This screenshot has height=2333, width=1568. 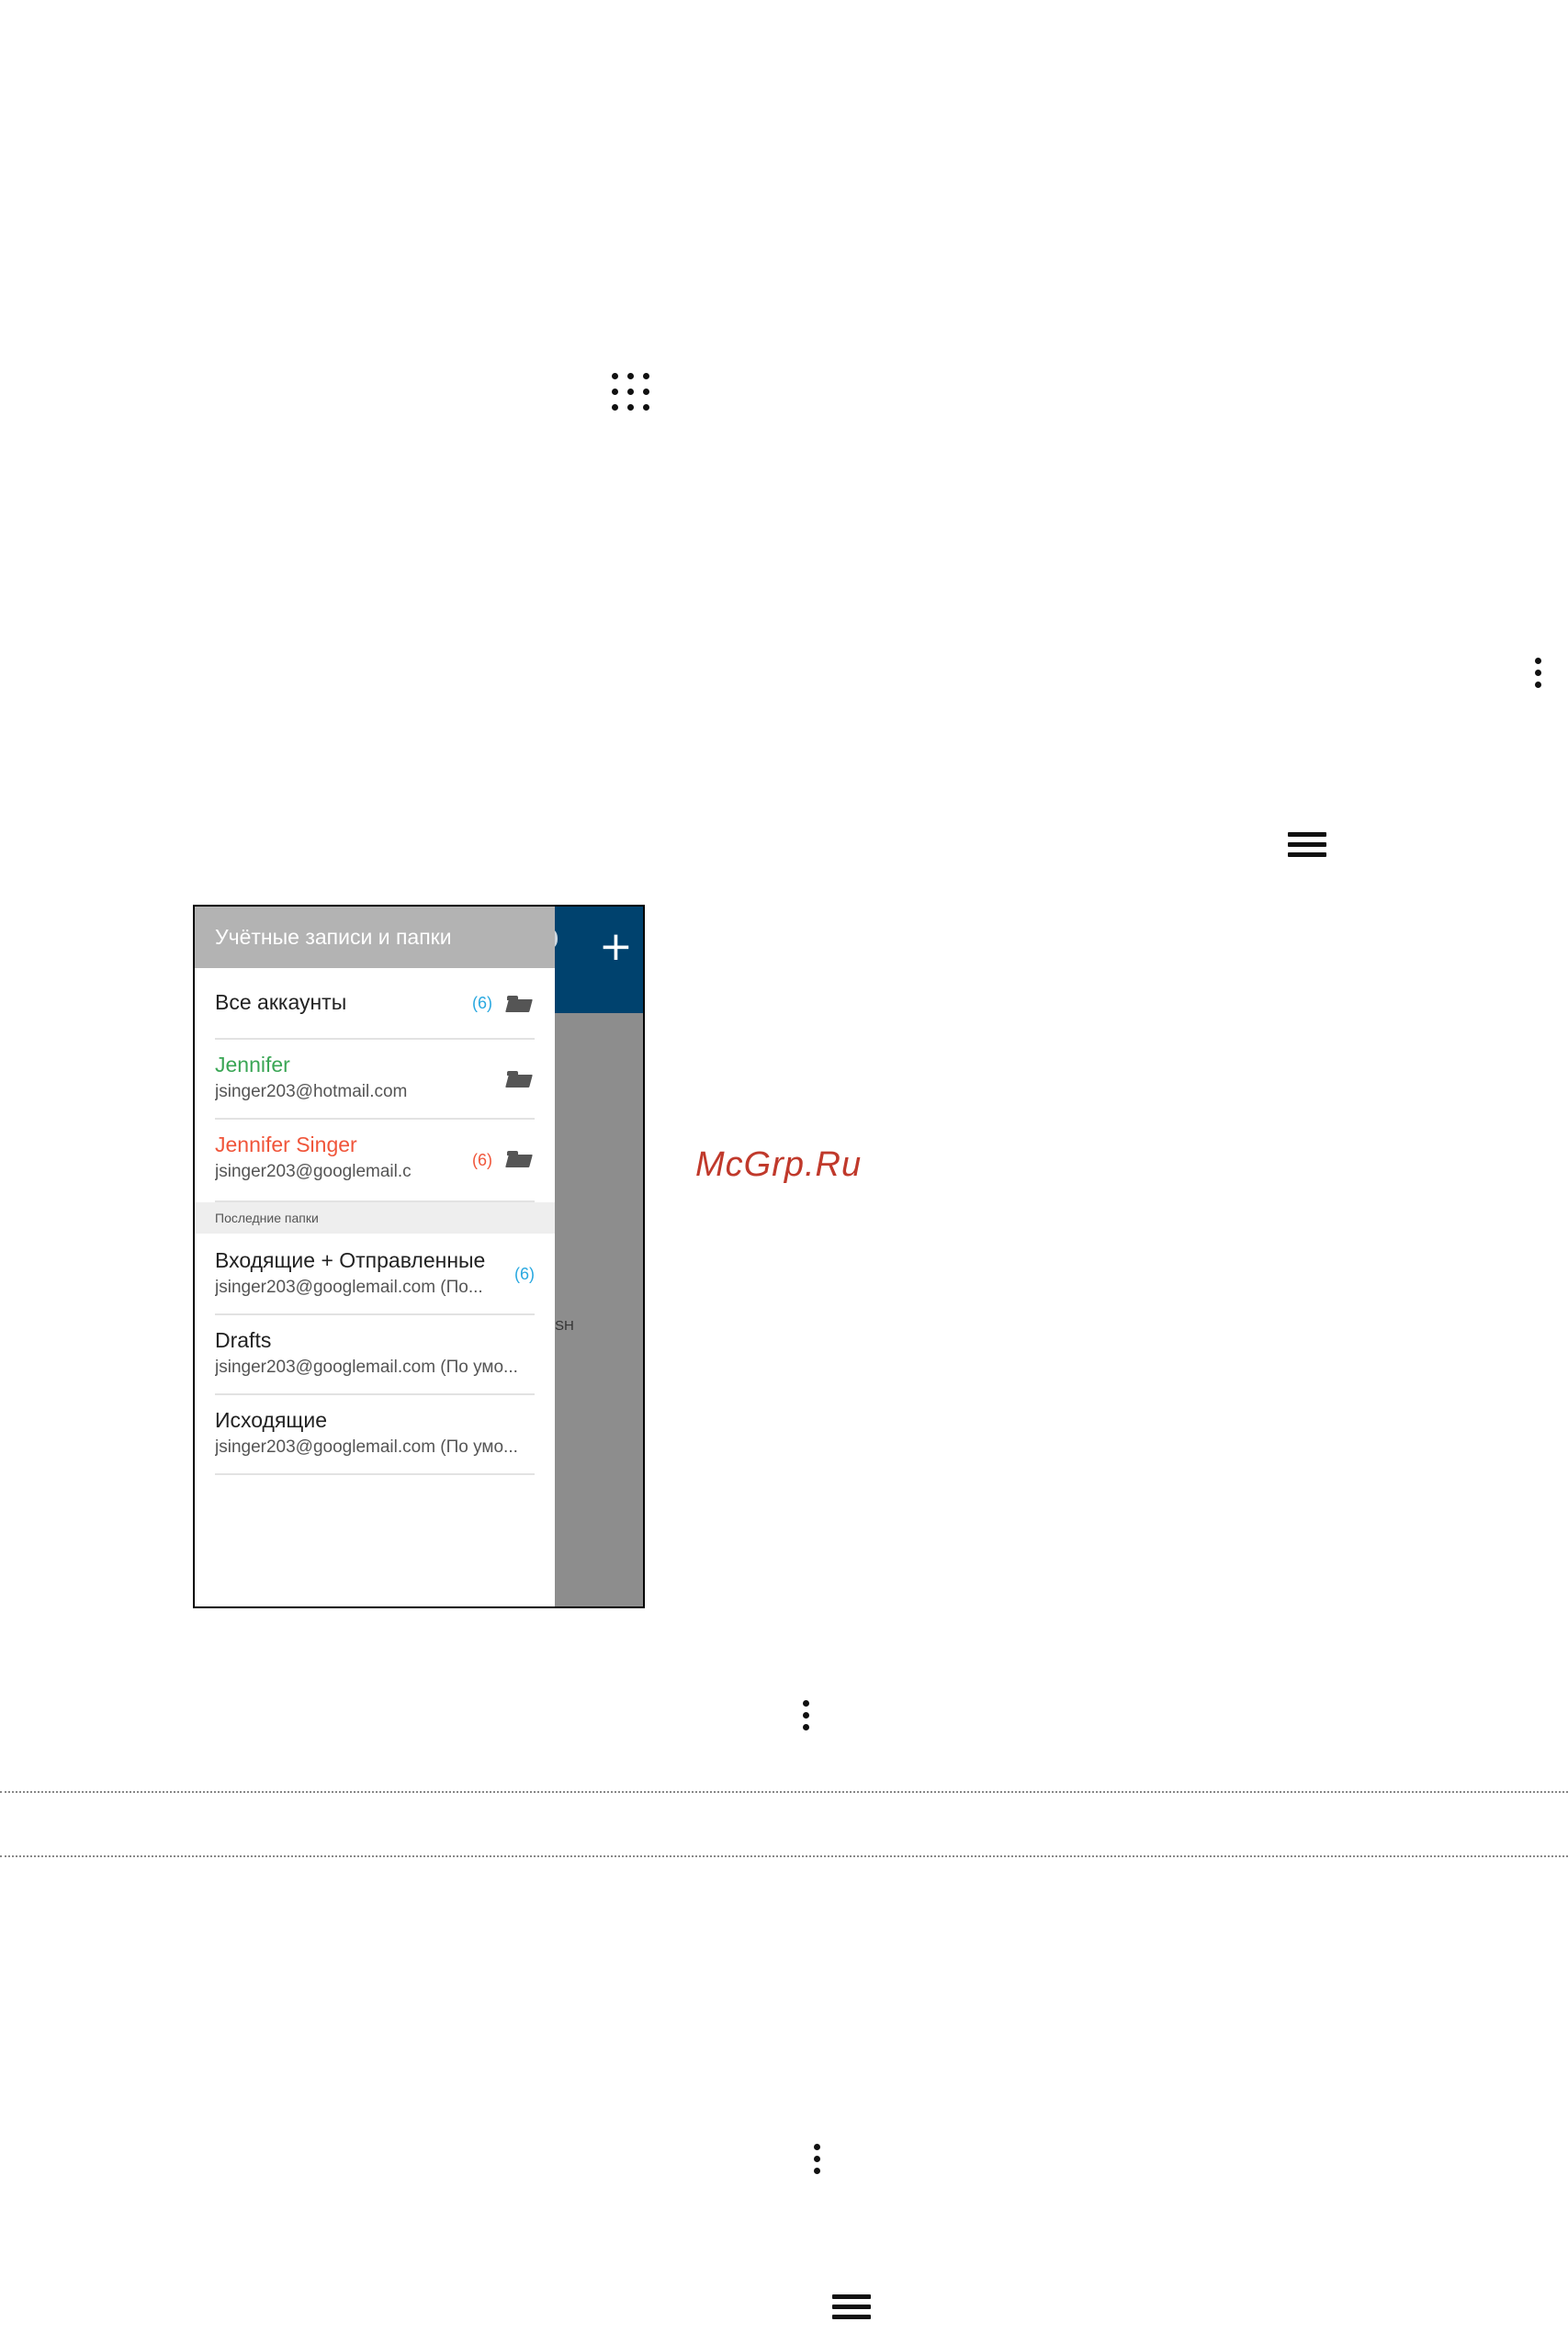 What do you see at coordinates (375, 1218) in the screenshot?
I see `recent-folders-header: Последние папки` at bounding box center [375, 1218].